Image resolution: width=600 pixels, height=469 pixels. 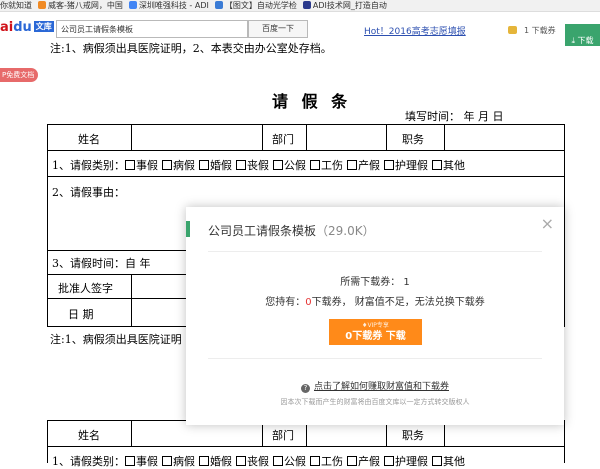 I want to click on close-icon: ×, so click(x=547, y=223).